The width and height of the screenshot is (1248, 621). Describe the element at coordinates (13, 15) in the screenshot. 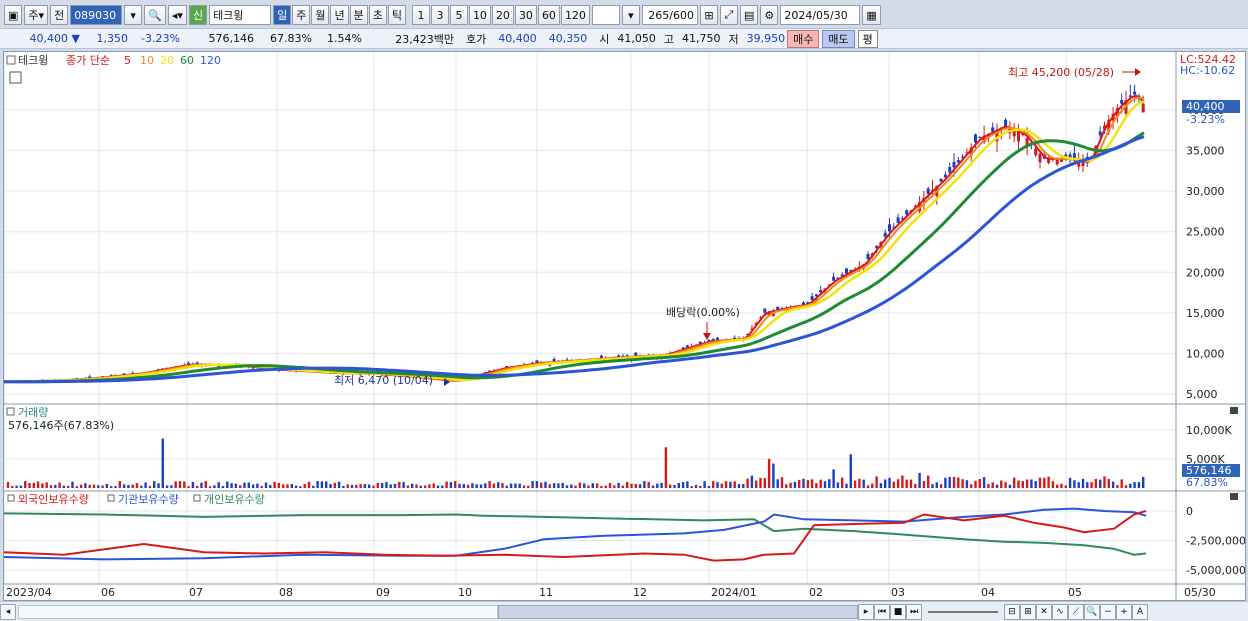

I see `chart-layout-icon: ▣` at that location.